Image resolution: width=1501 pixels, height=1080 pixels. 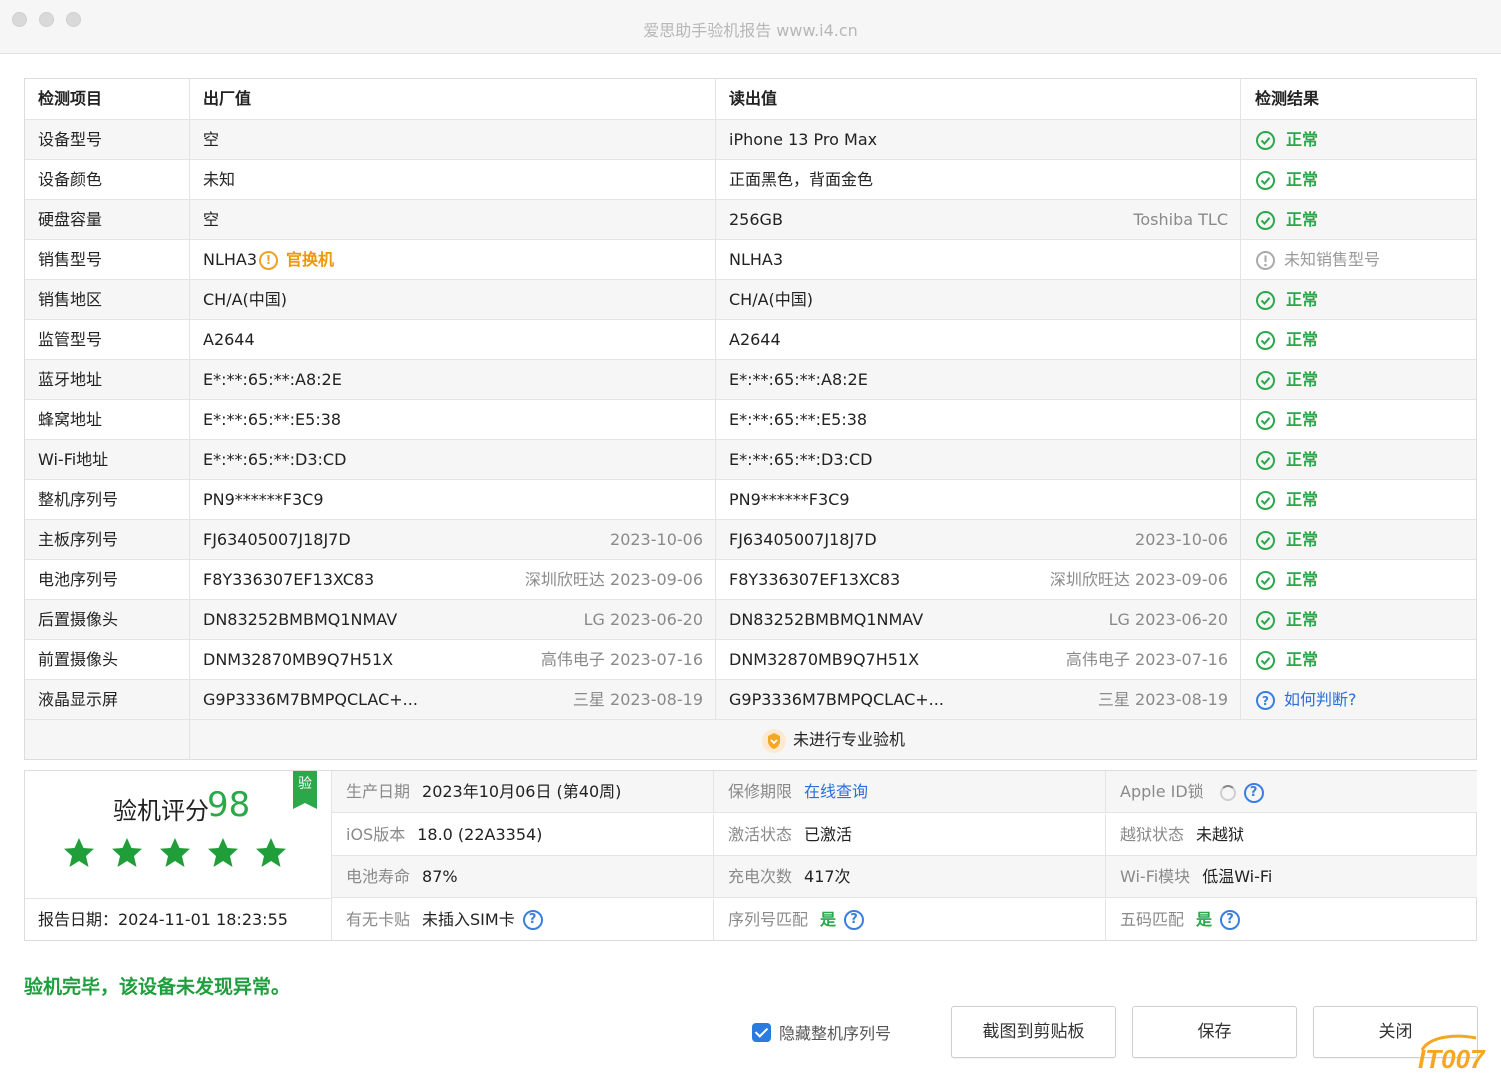 What do you see at coordinates (1220, 834) in the screenshot?
I see `info-value: 未越狱` at bounding box center [1220, 834].